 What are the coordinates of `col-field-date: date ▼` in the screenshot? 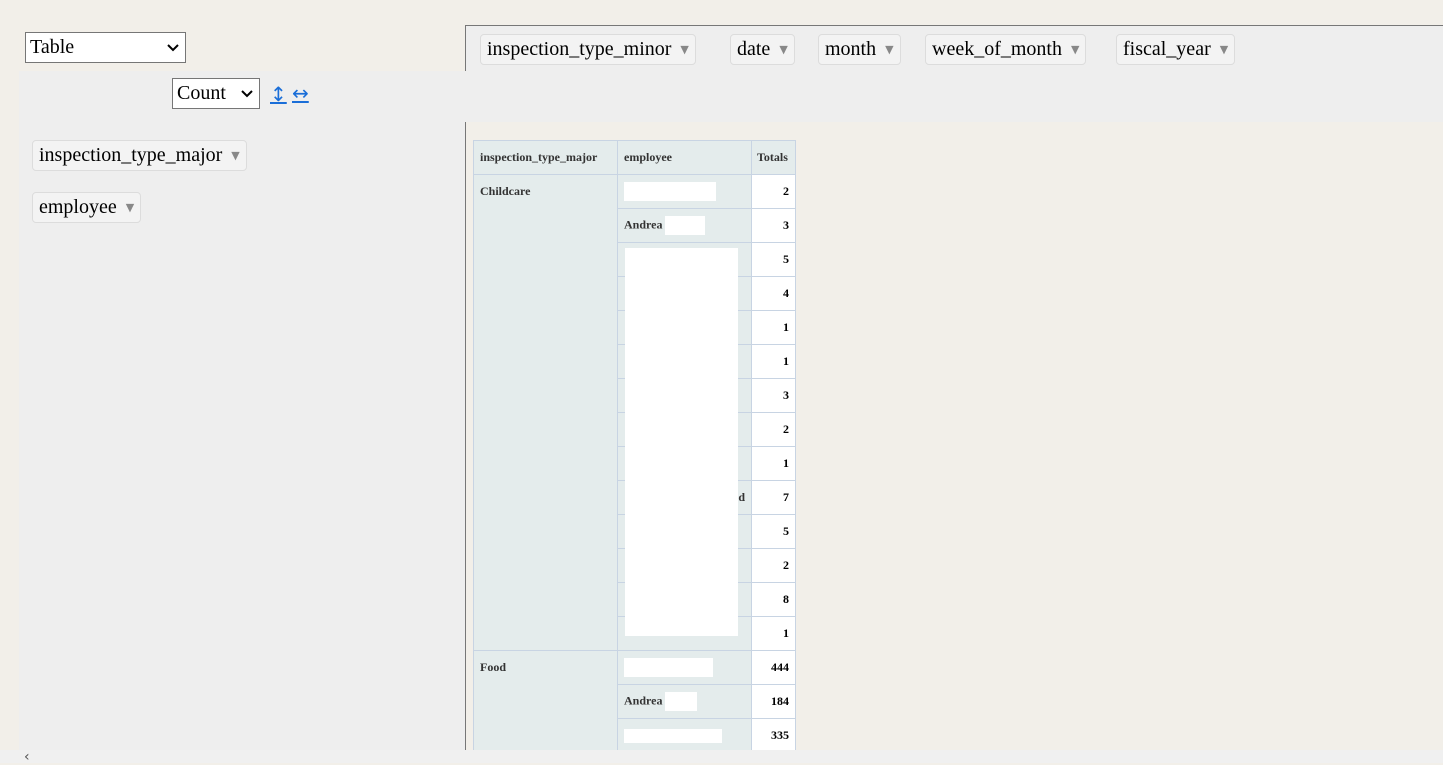 It's located at (762, 49).